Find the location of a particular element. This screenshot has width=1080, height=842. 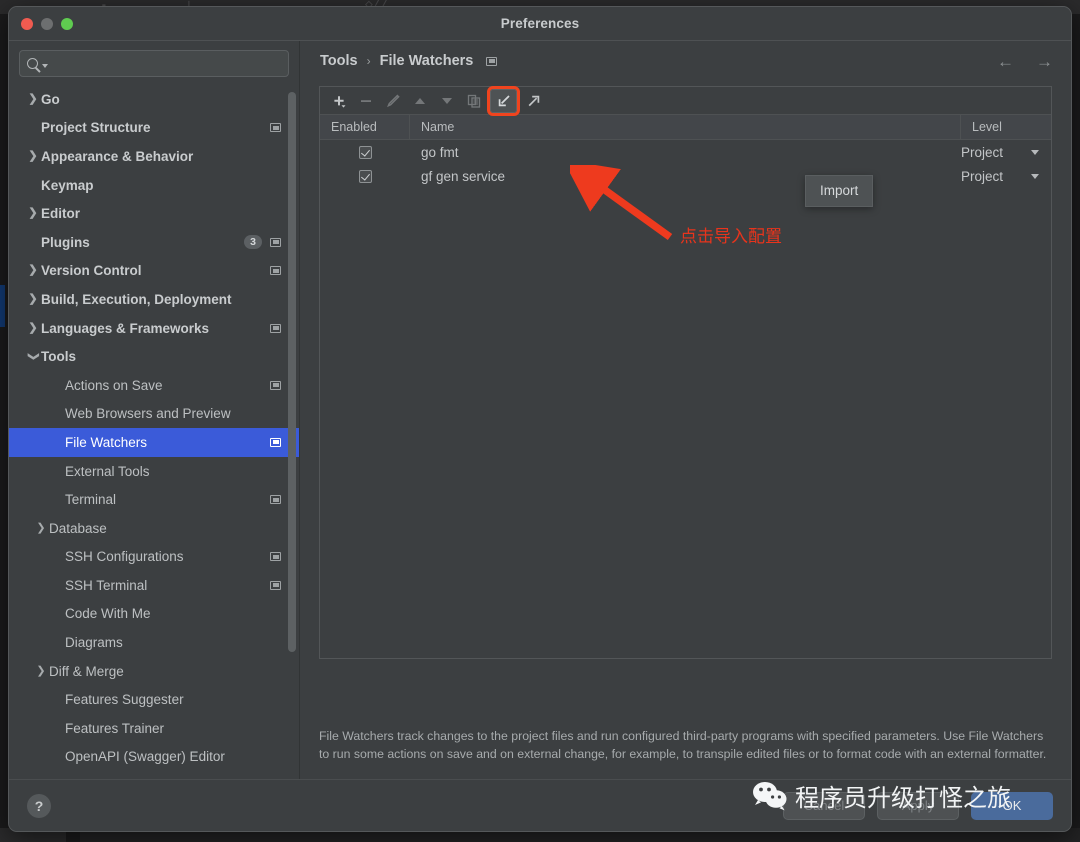

search-icon is located at coordinates (32, 63).